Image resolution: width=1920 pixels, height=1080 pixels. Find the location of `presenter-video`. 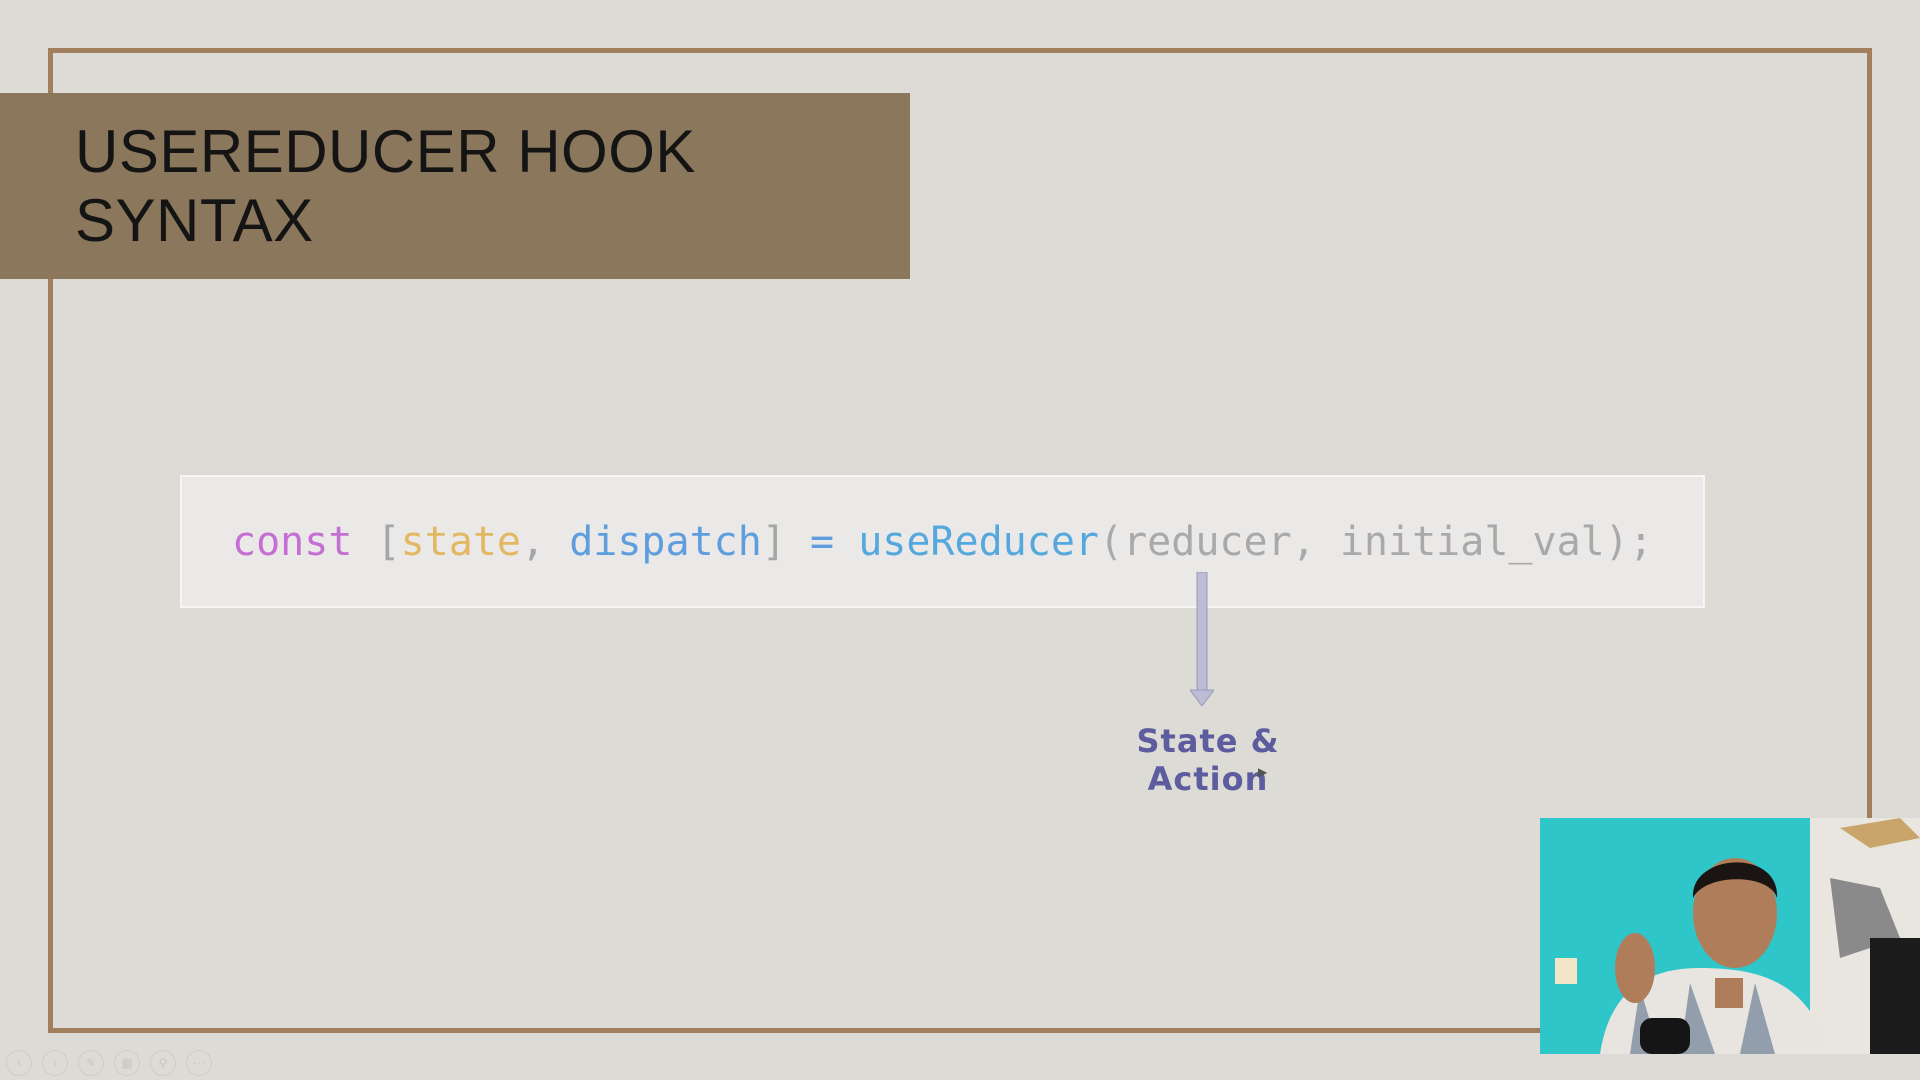

presenter-video is located at coordinates (1730, 936).